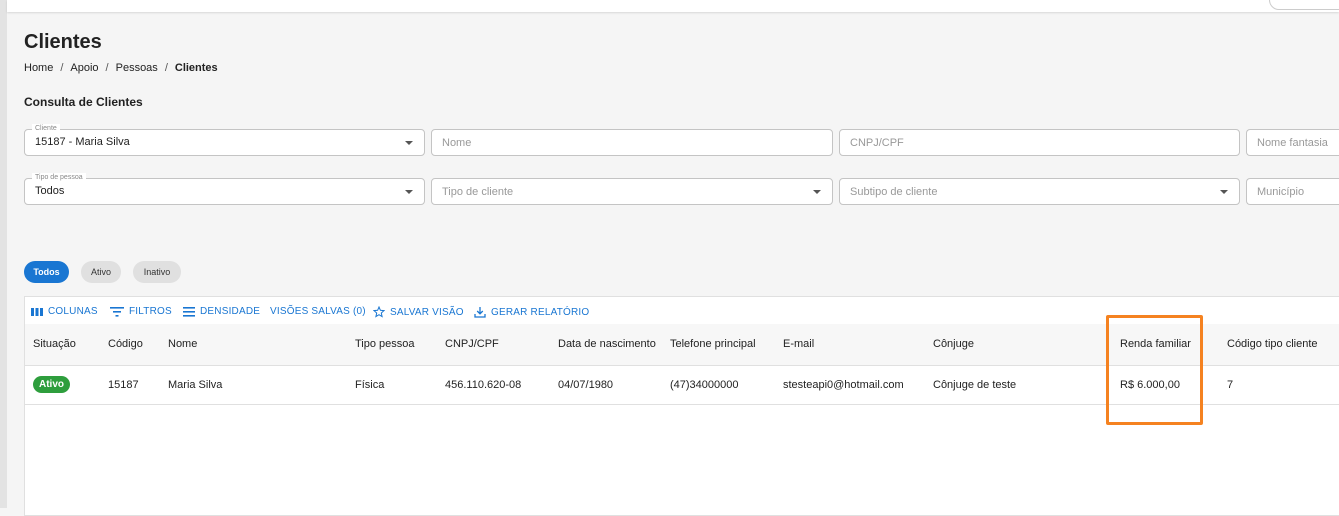  I want to click on breadcrumb-pessoas: Pessoas, so click(137, 68).